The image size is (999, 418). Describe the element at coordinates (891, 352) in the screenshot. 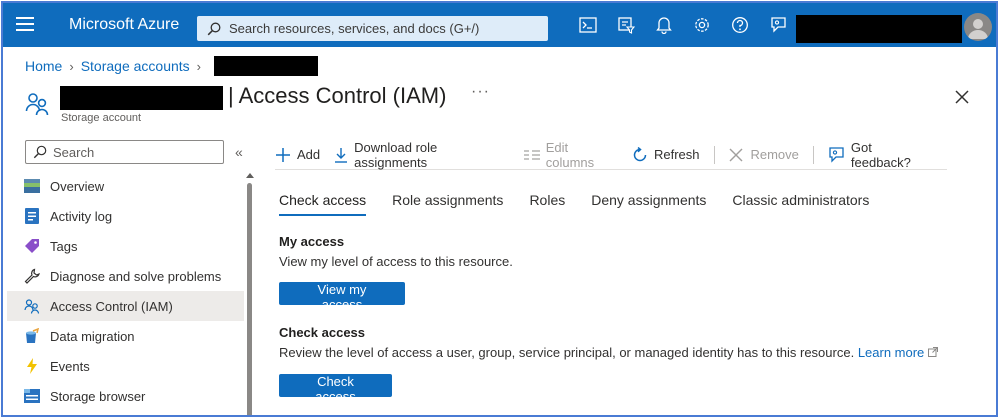

I see `learn-more-link: Learn more` at that location.